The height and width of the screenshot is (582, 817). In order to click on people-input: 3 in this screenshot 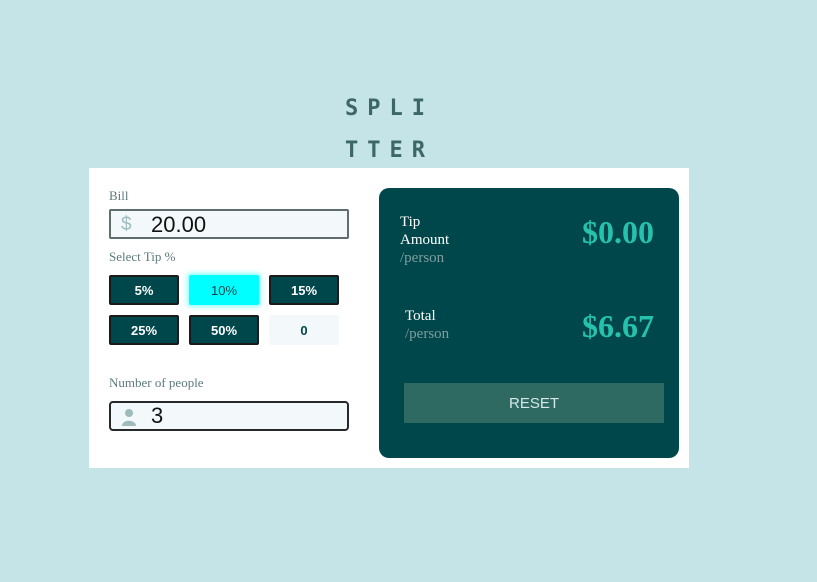, I will do `click(229, 416)`.